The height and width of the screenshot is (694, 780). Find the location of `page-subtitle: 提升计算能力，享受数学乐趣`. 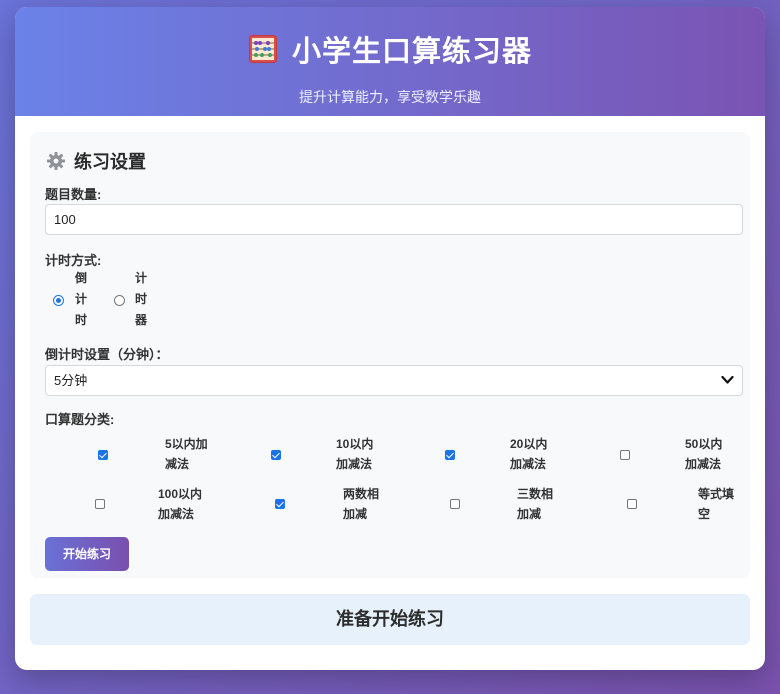

page-subtitle: 提升计算能力，享受数学乐趣 is located at coordinates (390, 97).